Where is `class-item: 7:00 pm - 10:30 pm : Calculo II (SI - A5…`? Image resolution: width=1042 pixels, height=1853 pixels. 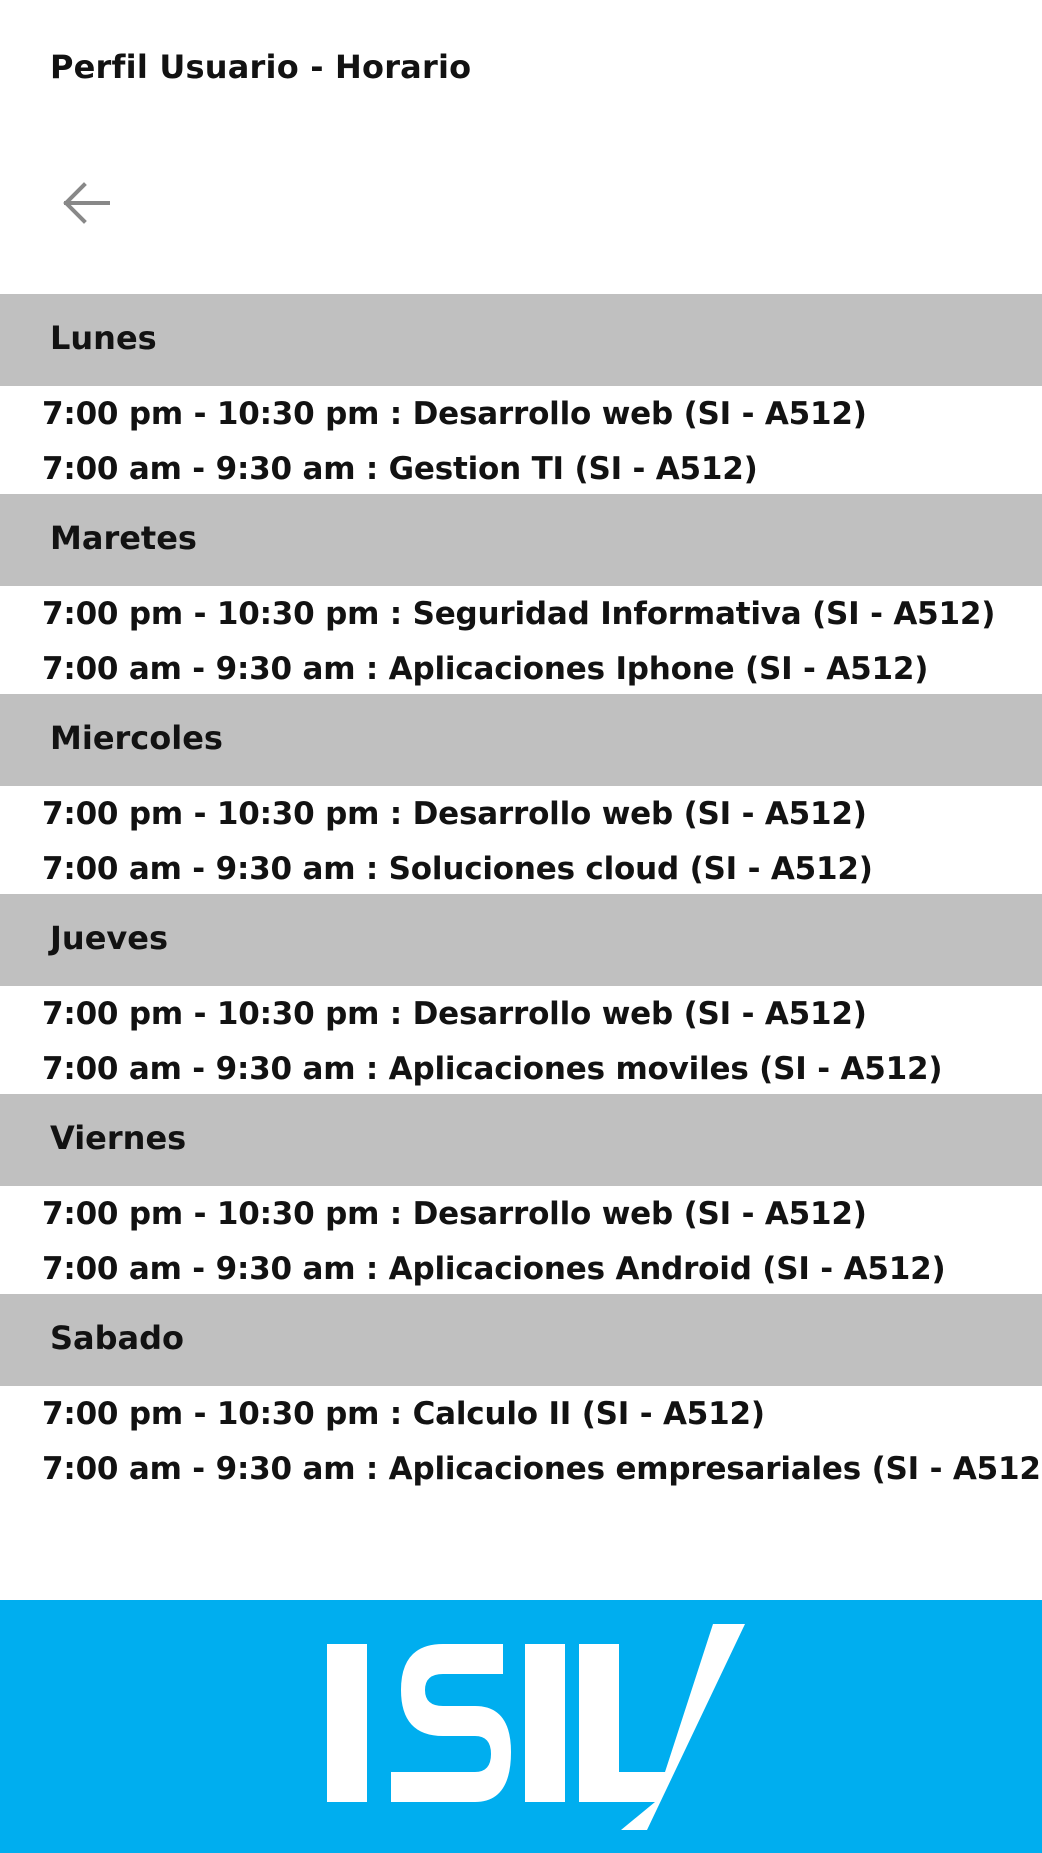 class-item: 7:00 pm - 10:30 pm : Calculo II (SI - A5… is located at coordinates (403, 1414).